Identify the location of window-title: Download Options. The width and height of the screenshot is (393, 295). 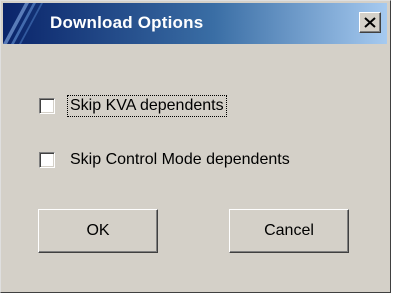
(127, 22).